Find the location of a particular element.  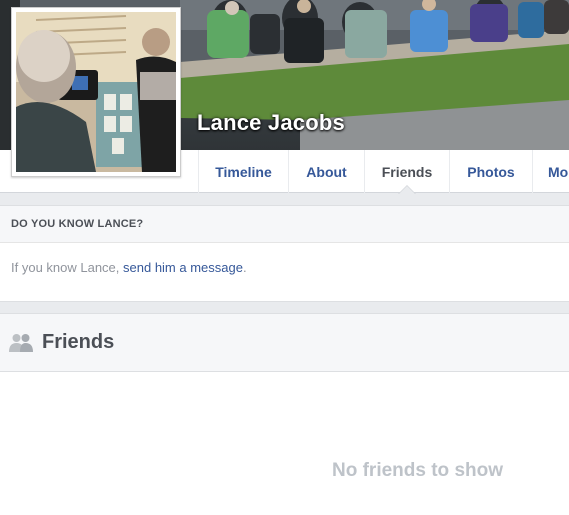

know-text-prefix: If you know Lance, is located at coordinates (67, 267).